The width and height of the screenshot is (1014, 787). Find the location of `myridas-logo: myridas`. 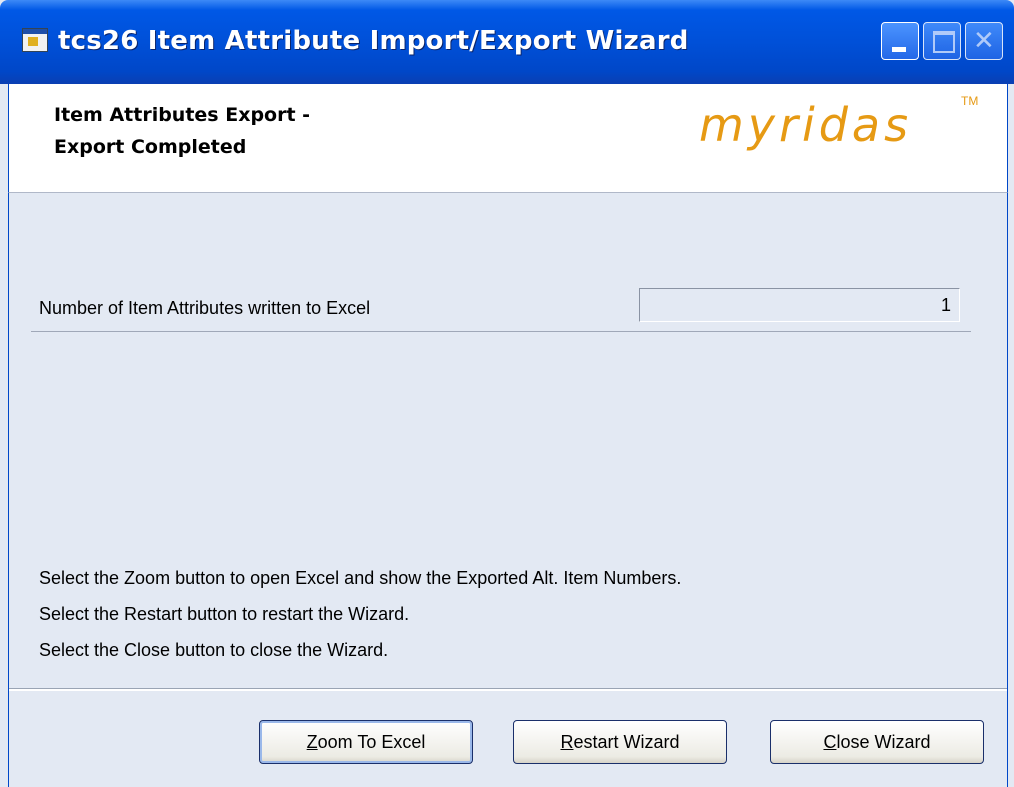

myridas-logo: myridas is located at coordinates (806, 125).